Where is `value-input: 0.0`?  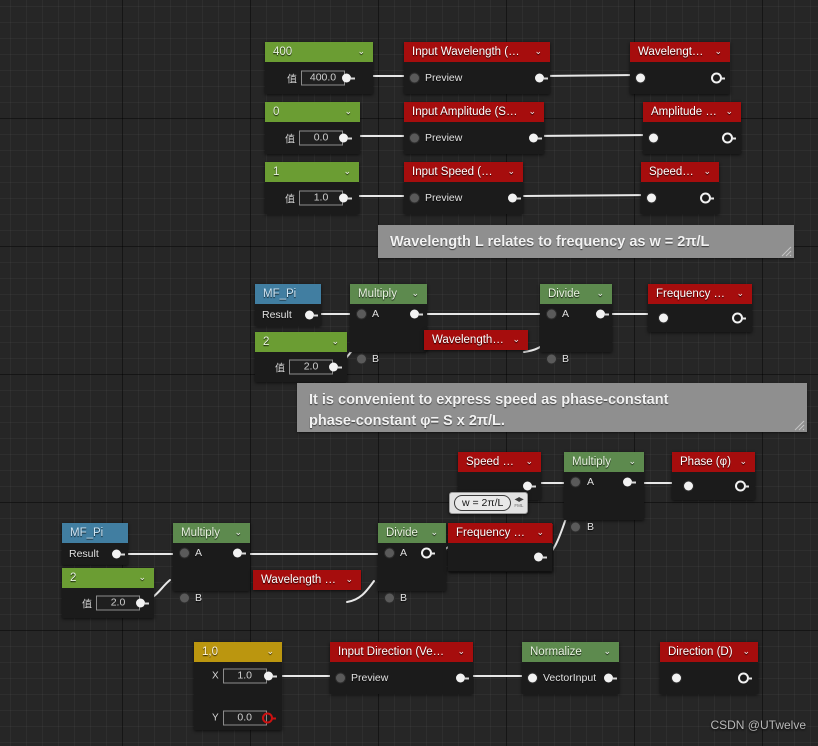
value-input: 0.0 is located at coordinates (321, 138).